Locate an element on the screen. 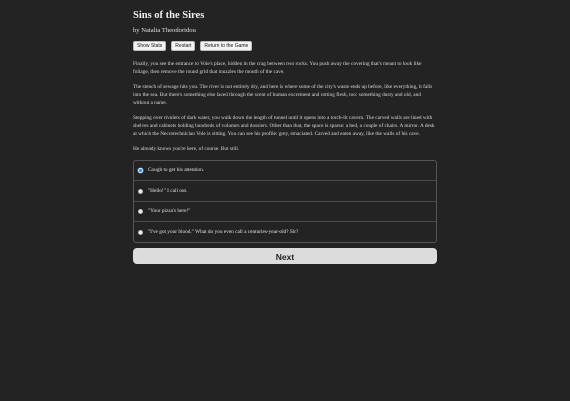 This screenshot has height=401, width=570. next-button: Next is located at coordinates (285, 255).